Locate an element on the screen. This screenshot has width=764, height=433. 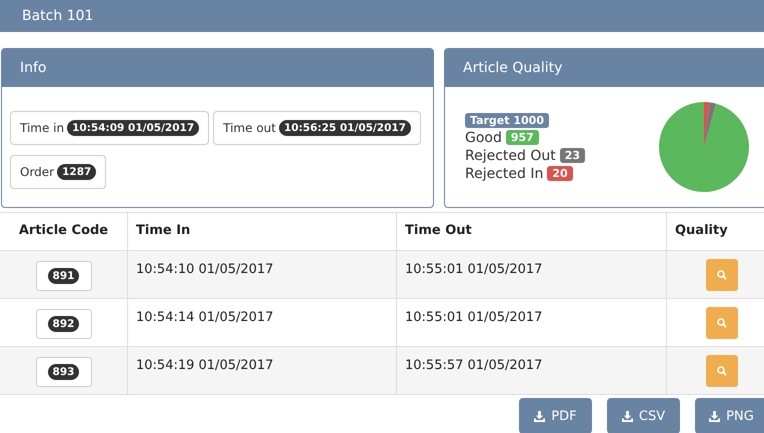
stat-count: 23 is located at coordinates (573, 155).